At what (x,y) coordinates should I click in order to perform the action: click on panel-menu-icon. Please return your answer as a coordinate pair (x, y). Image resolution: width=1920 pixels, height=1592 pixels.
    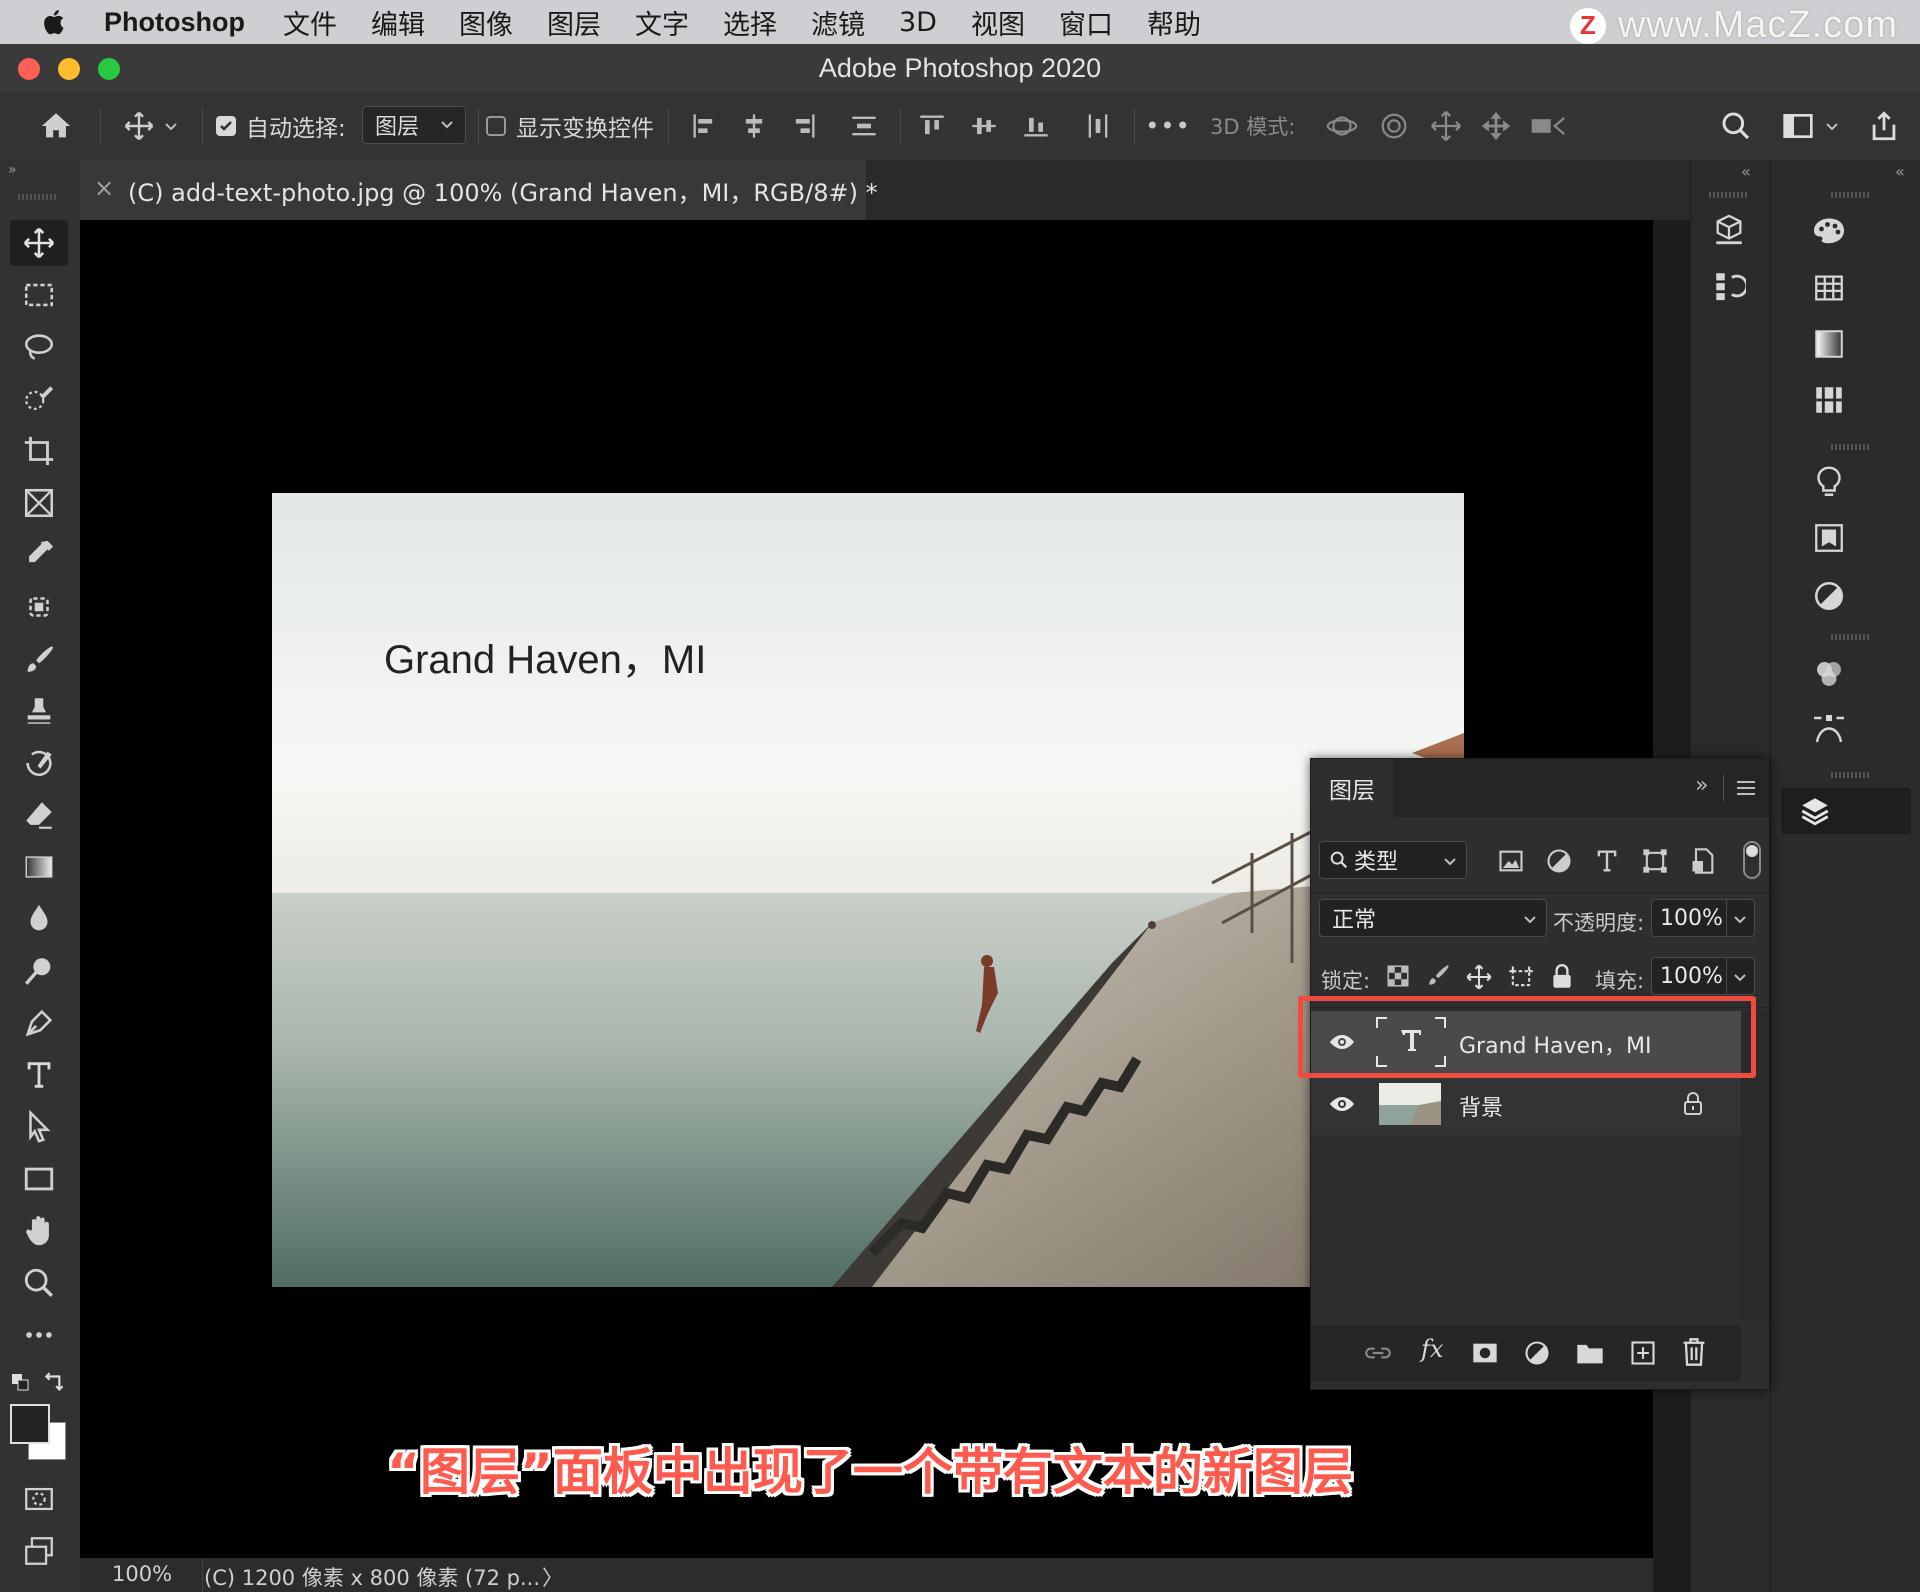
    Looking at the image, I should click on (1746, 788).